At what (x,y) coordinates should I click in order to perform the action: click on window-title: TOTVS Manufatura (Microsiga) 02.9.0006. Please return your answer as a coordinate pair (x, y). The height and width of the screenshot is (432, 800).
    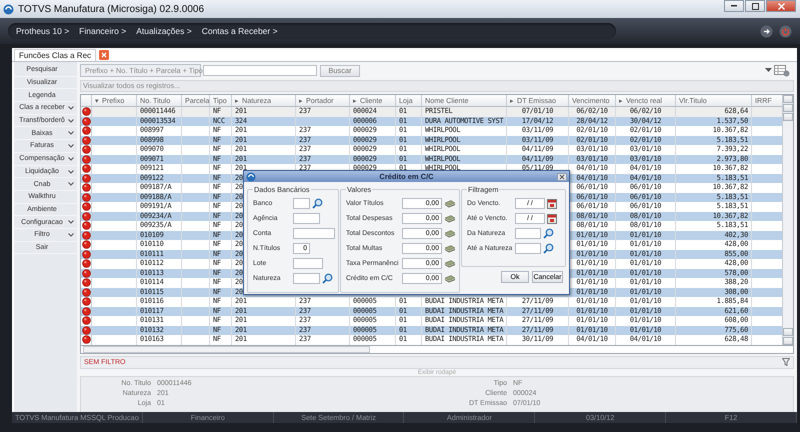
    Looking at the image, I should click on (111, 9).